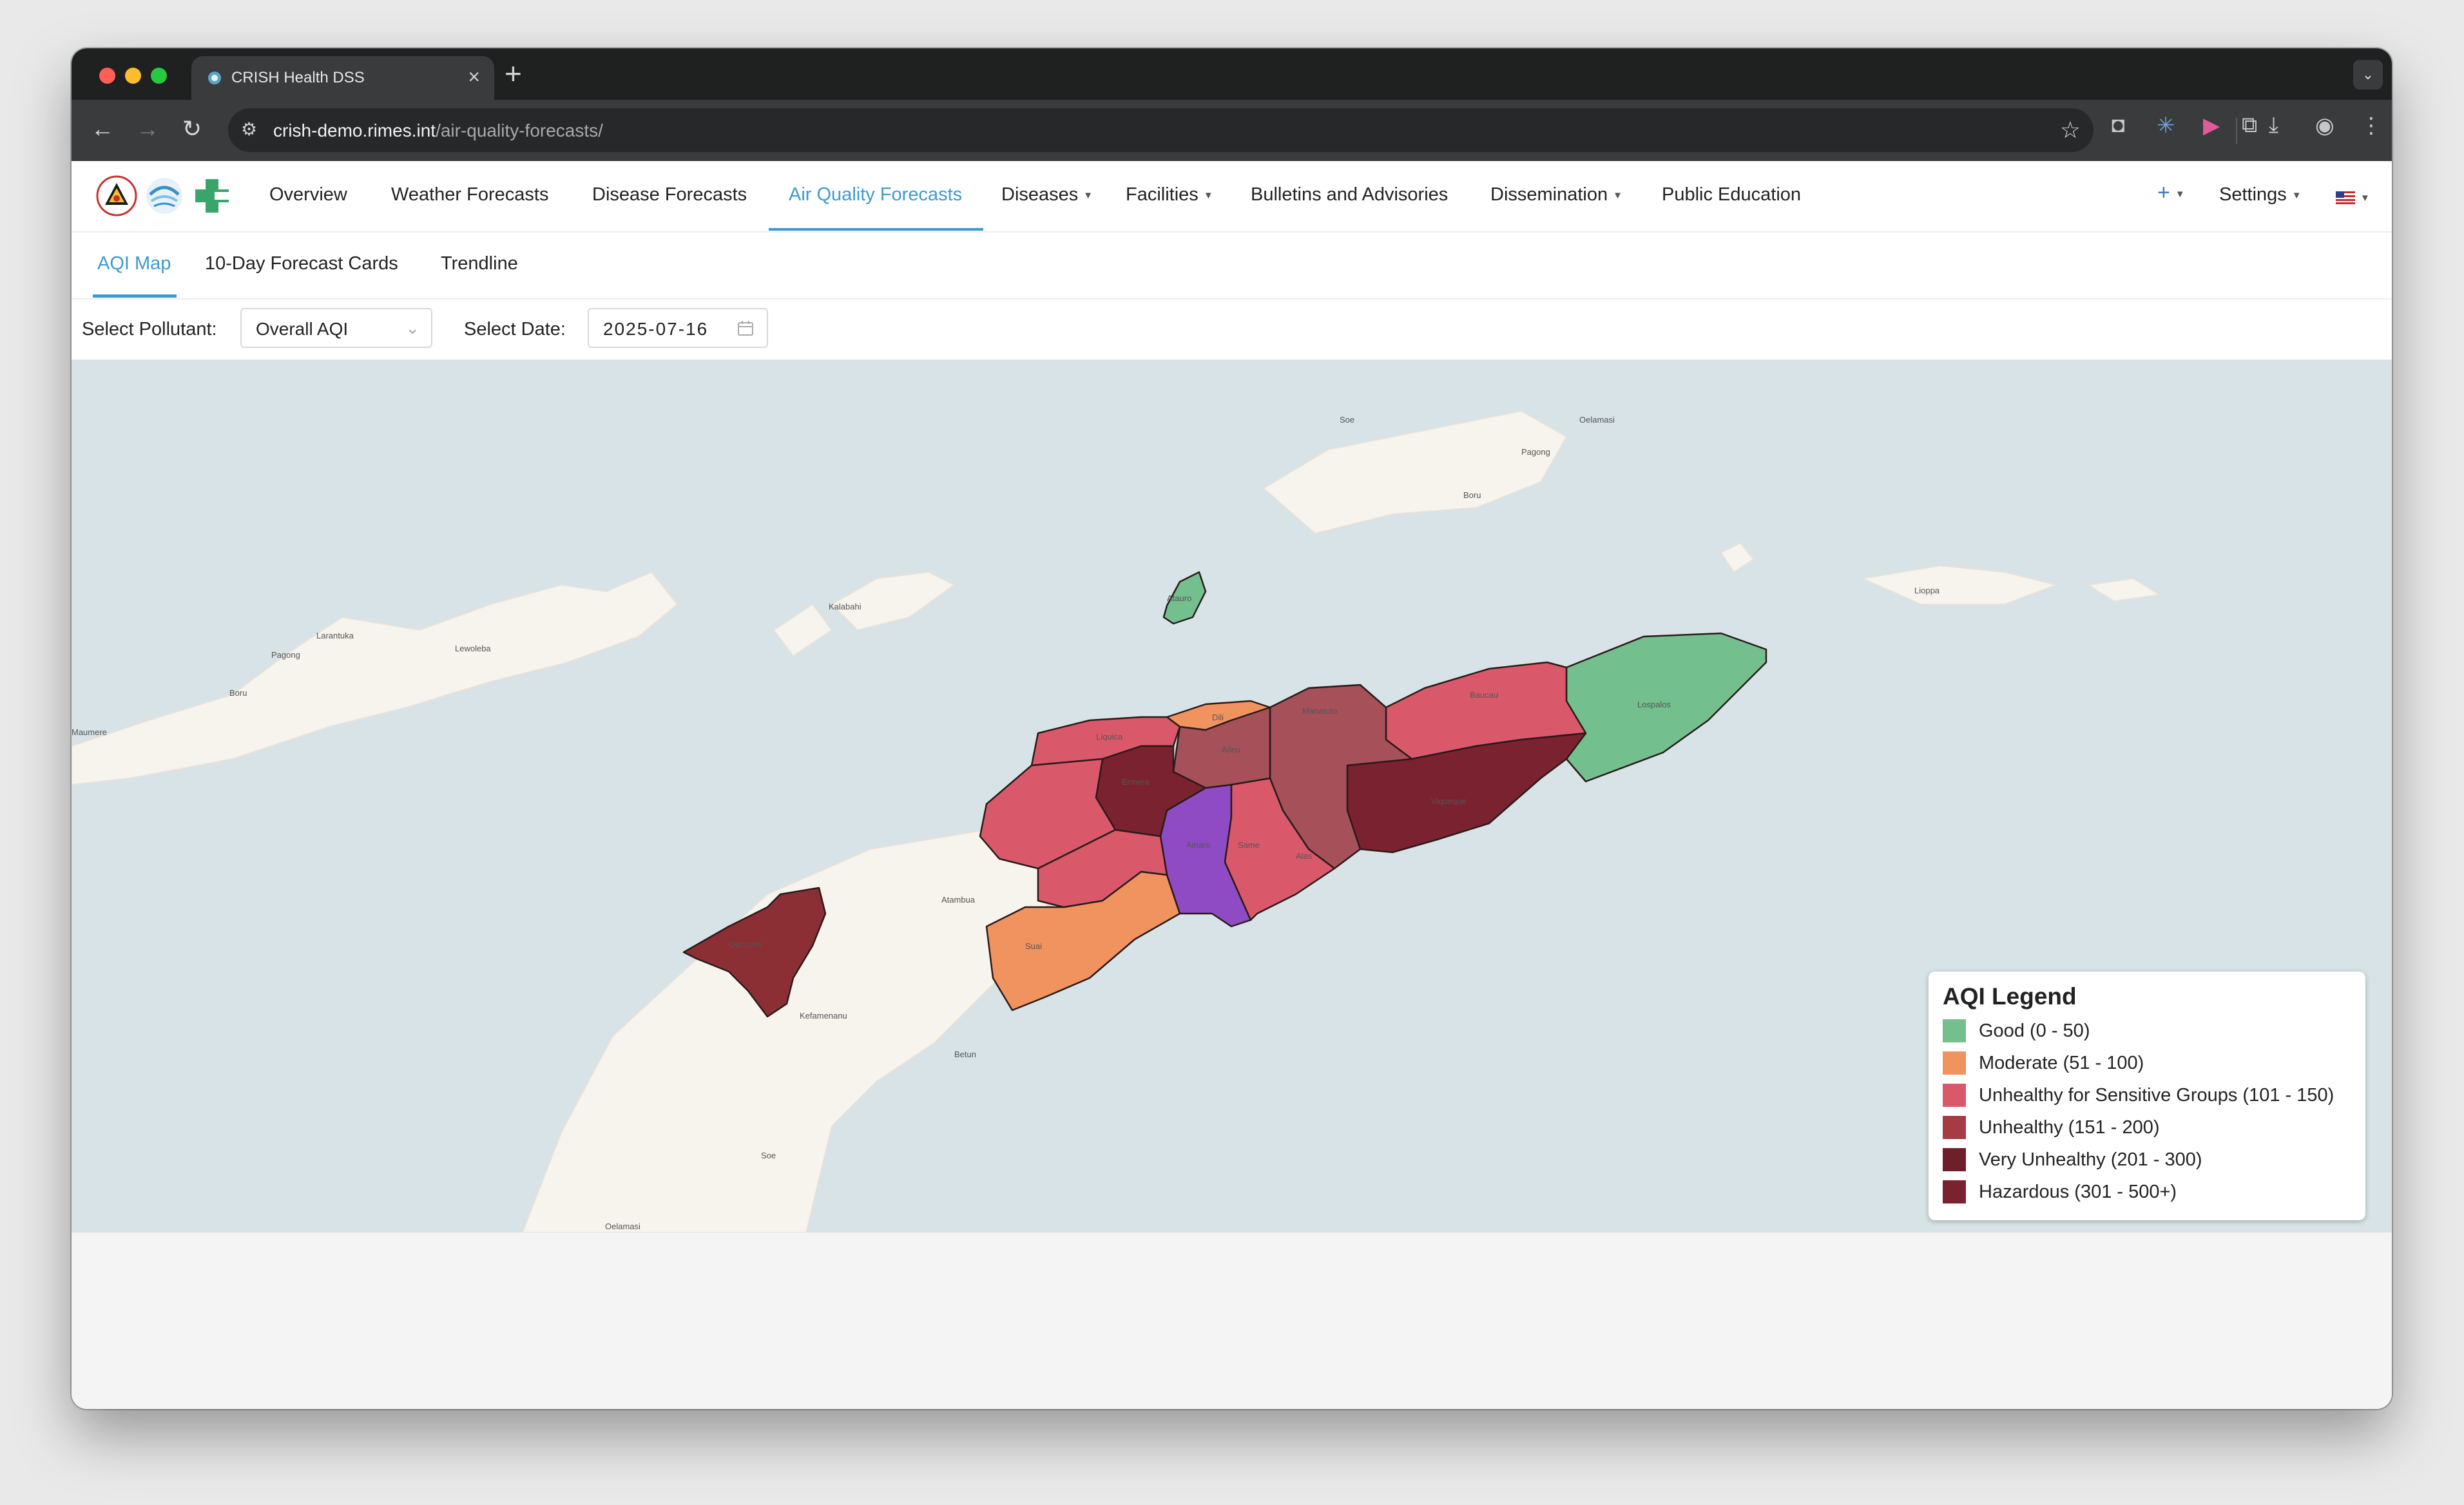 The image size is (2464, 1505). I want to click on browser-tab: CRISH Health DSS ×, so click(342, 78).